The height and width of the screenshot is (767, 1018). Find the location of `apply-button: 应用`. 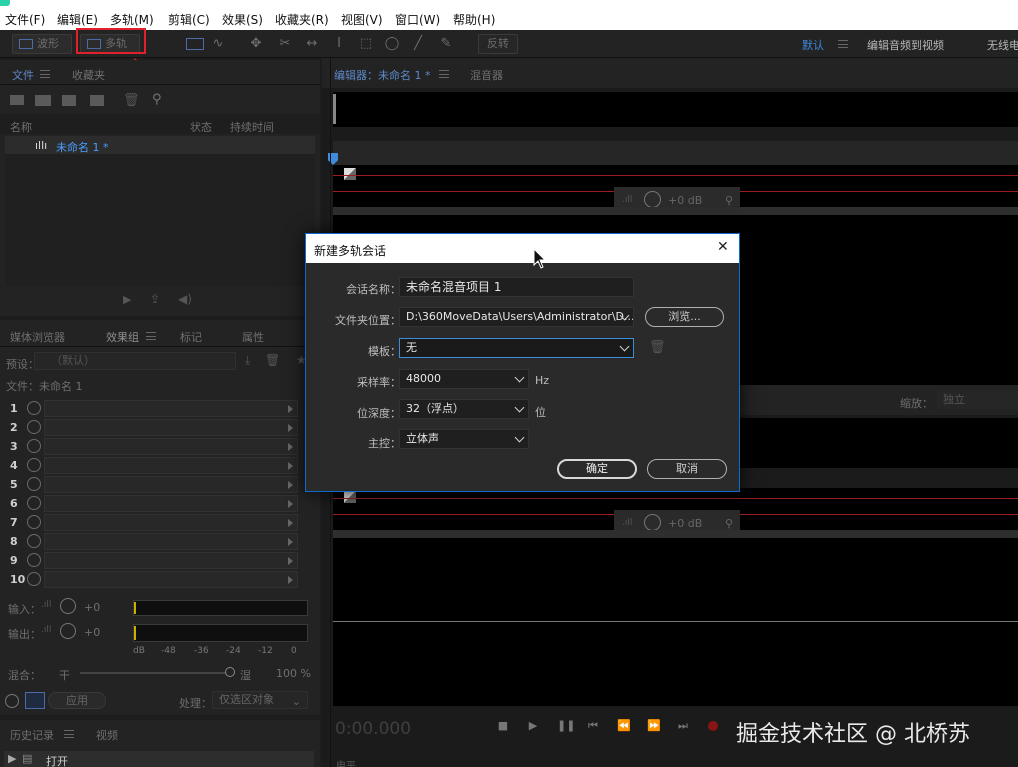

apply-button: 应用 is located at coordinates (77, 700).